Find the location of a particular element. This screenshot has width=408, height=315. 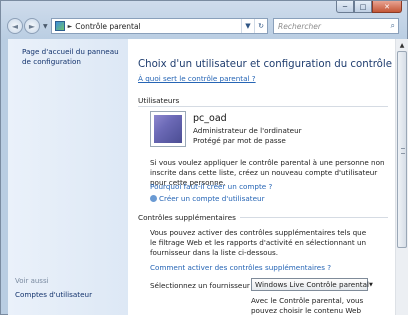

address-actions: ▼ ↻ is located at coordinates (254, 26).